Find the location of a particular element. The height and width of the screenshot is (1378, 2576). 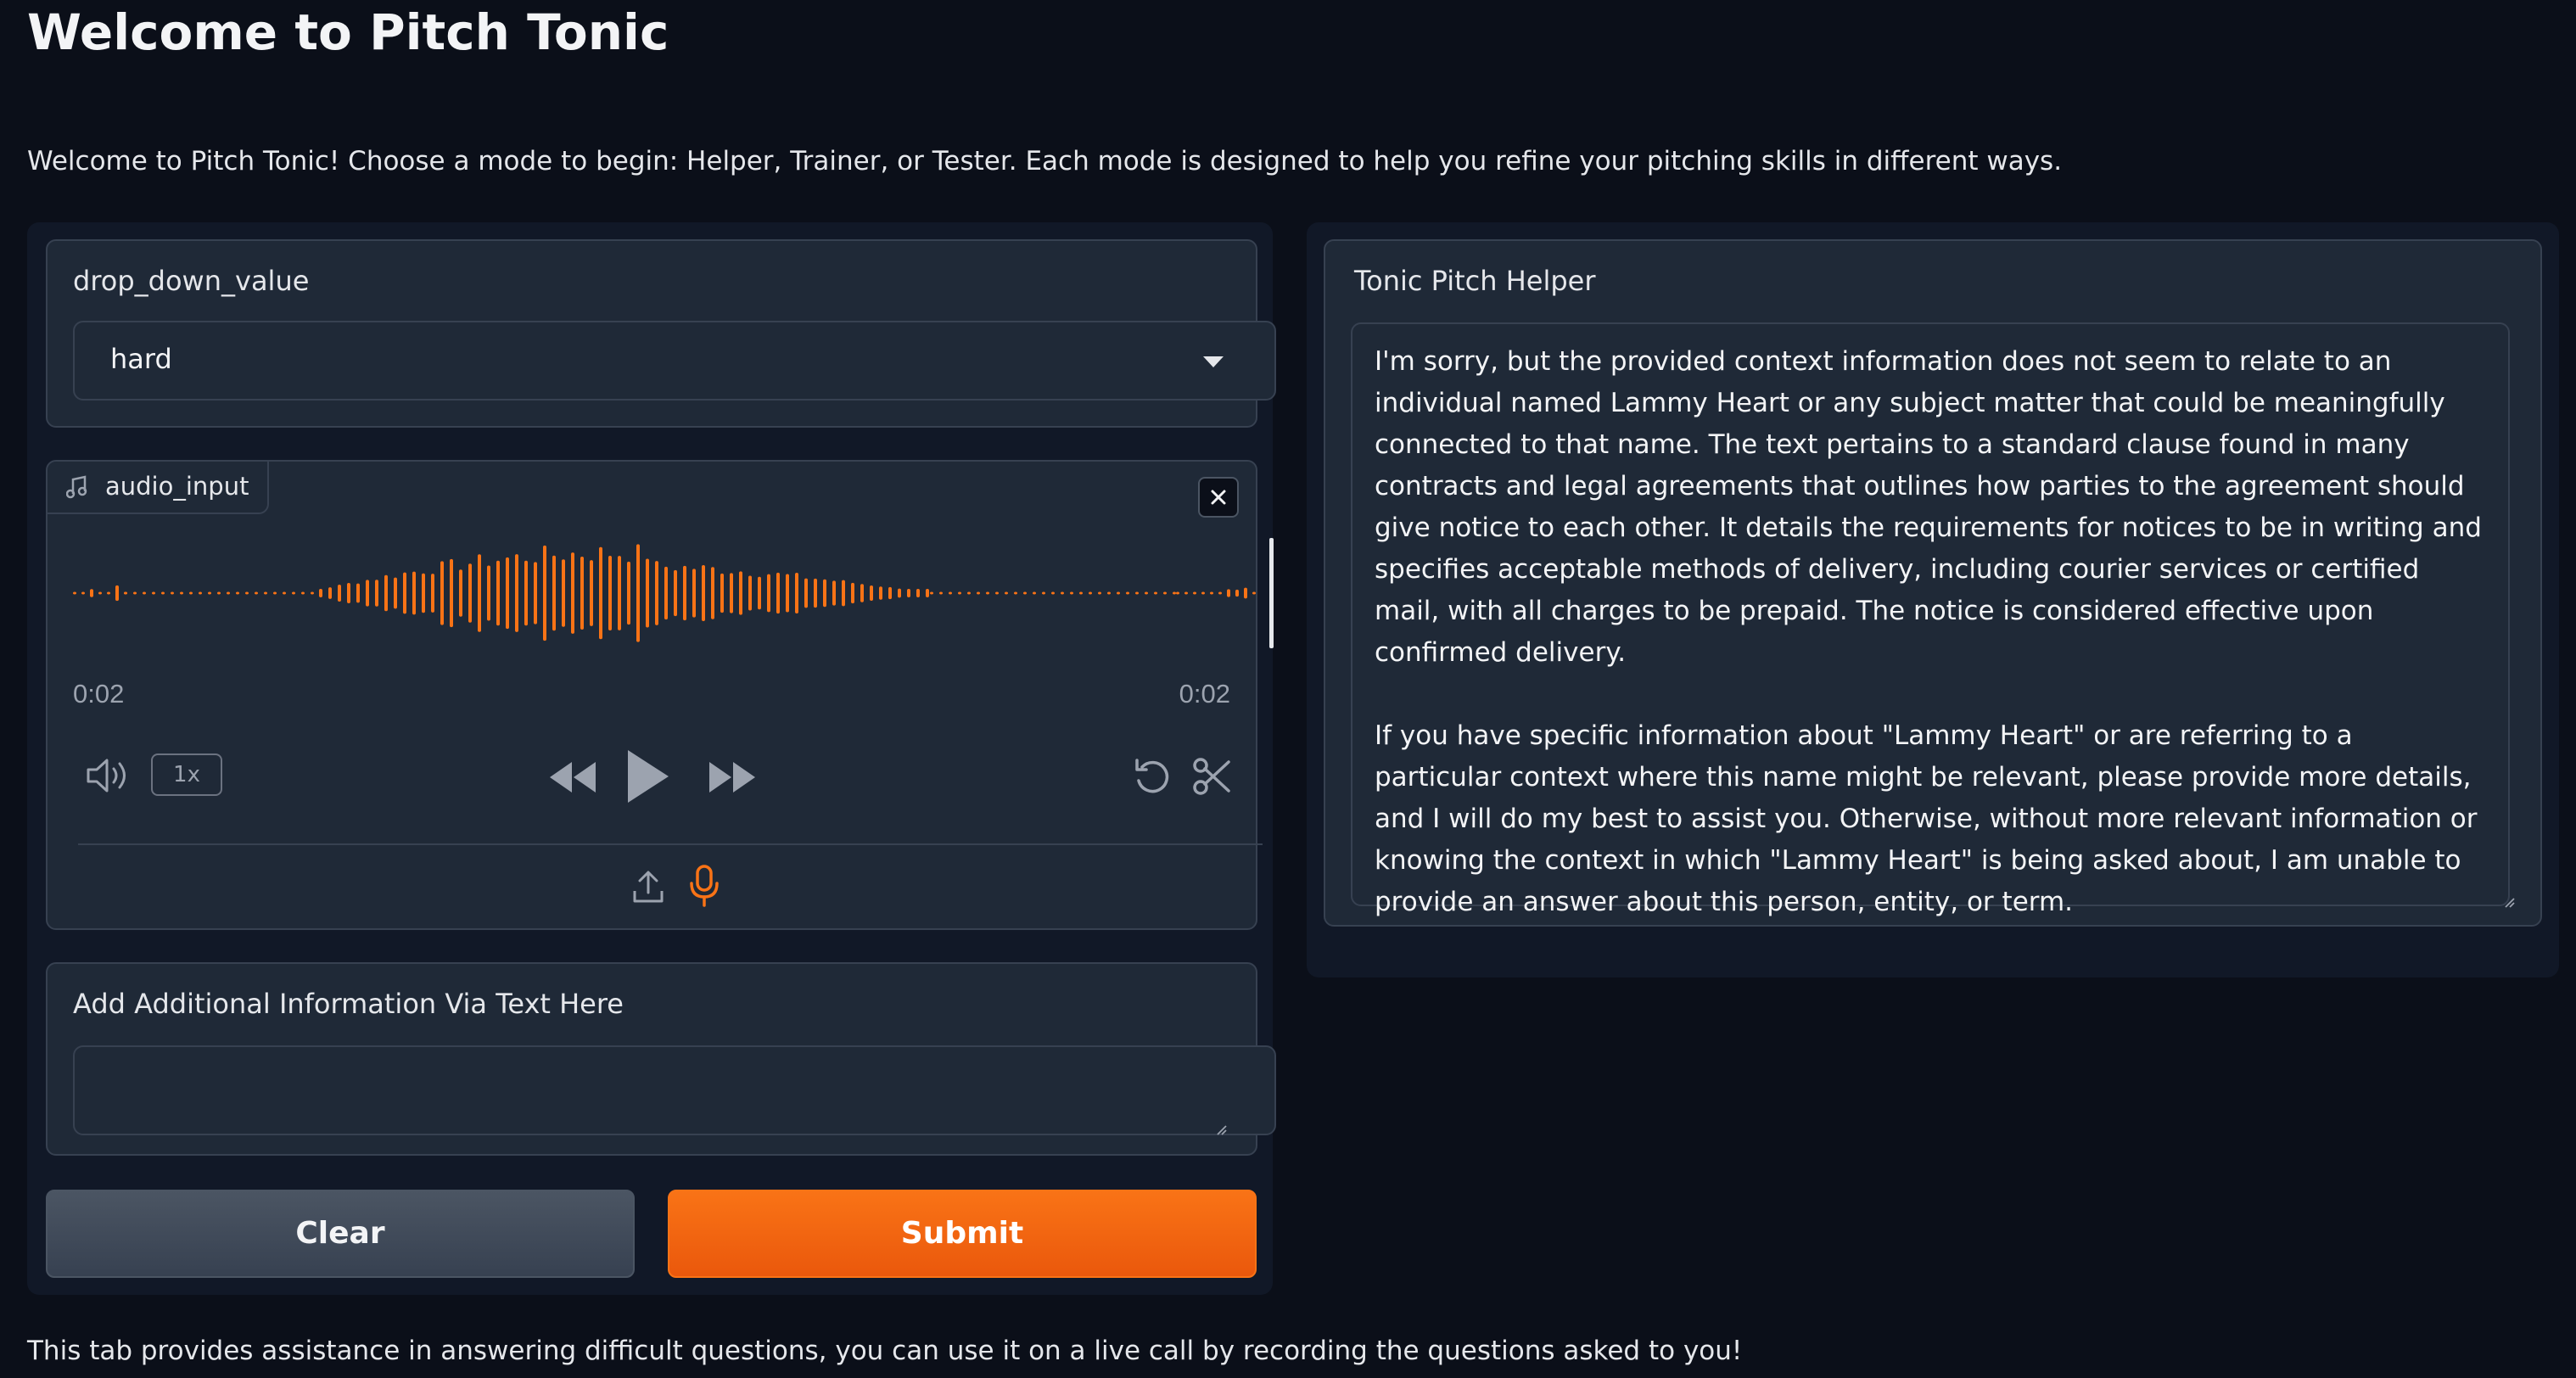

output-label: Tonic Pitch Helper is located at coordinates (1475, 281).